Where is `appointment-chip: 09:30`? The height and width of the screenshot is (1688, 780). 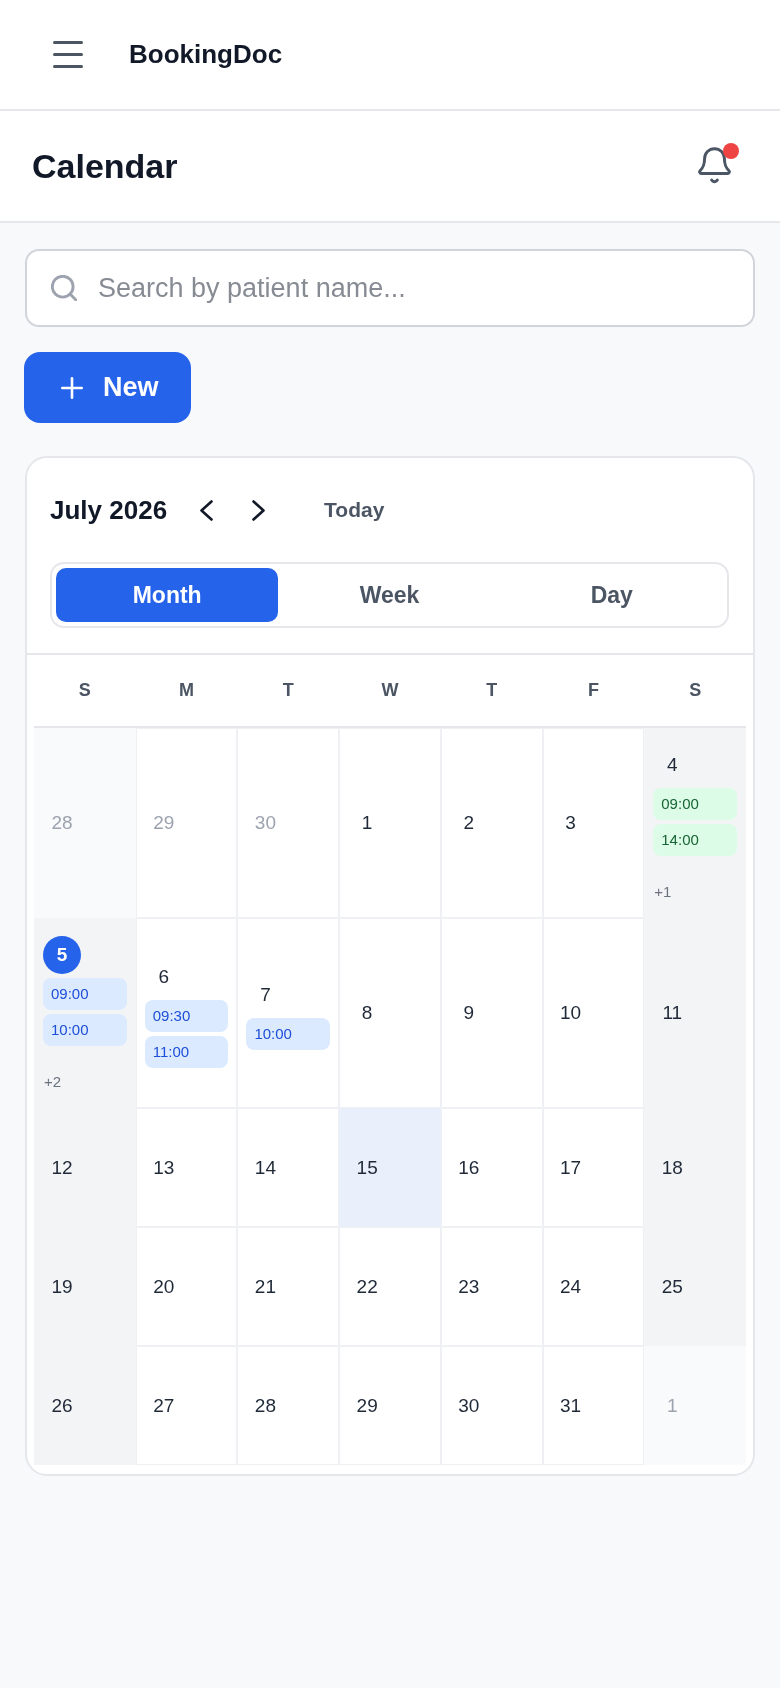 appointment-chip: 09:30 is located at coordinates (186, 1016).